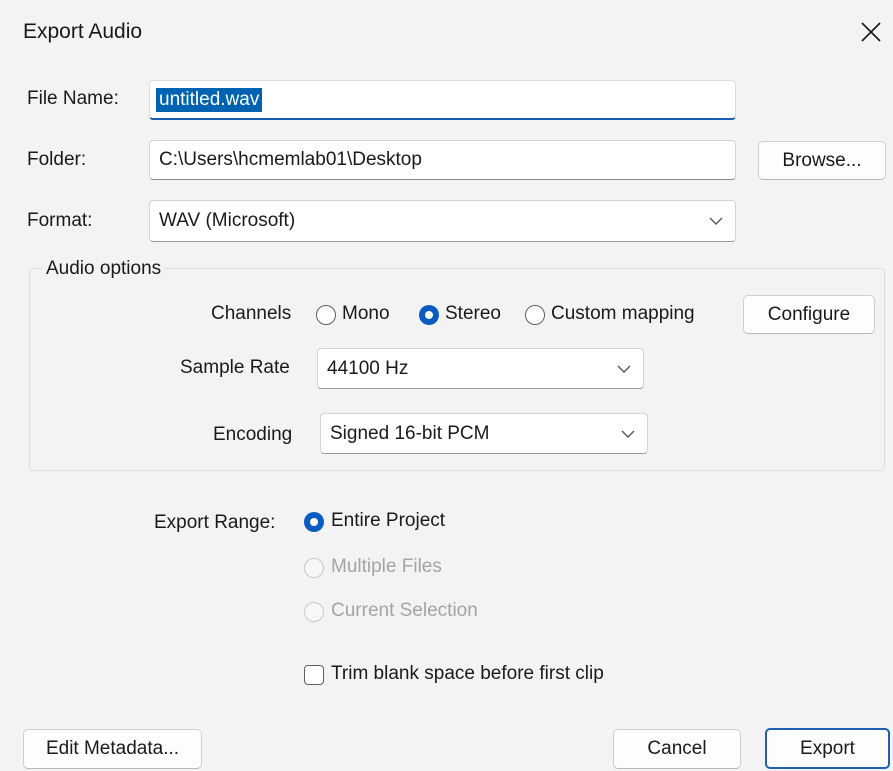 The image size is (893, 771). What do you see at coordinates (83, 31) in the screenshot?
I see `dialog-title: Export Audio` at bounding box center [83, 31].